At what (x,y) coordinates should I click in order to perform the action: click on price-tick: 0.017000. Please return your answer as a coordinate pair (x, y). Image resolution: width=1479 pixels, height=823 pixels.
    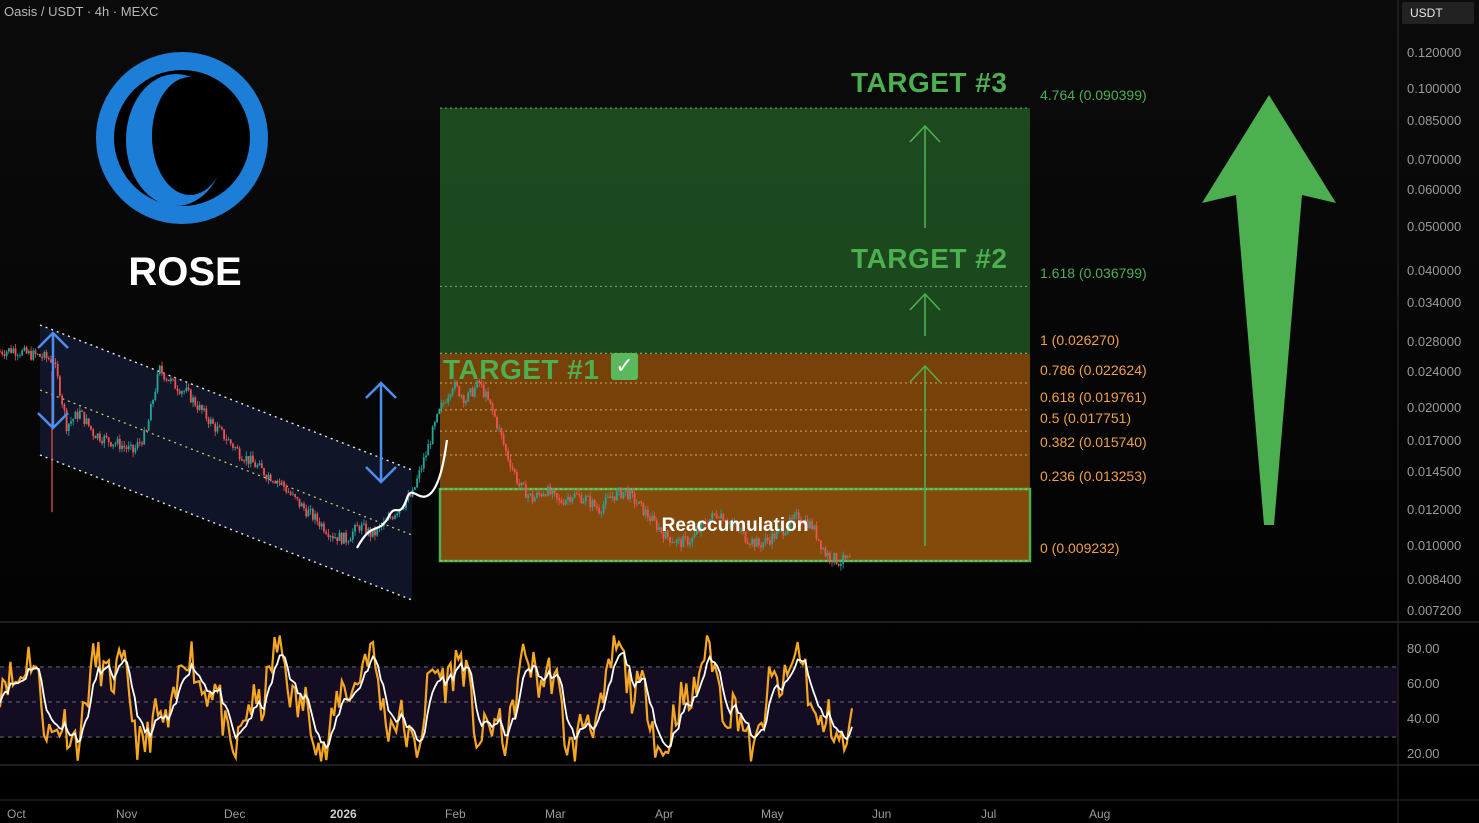
    Looking at the image, I should click on (1434, 440).